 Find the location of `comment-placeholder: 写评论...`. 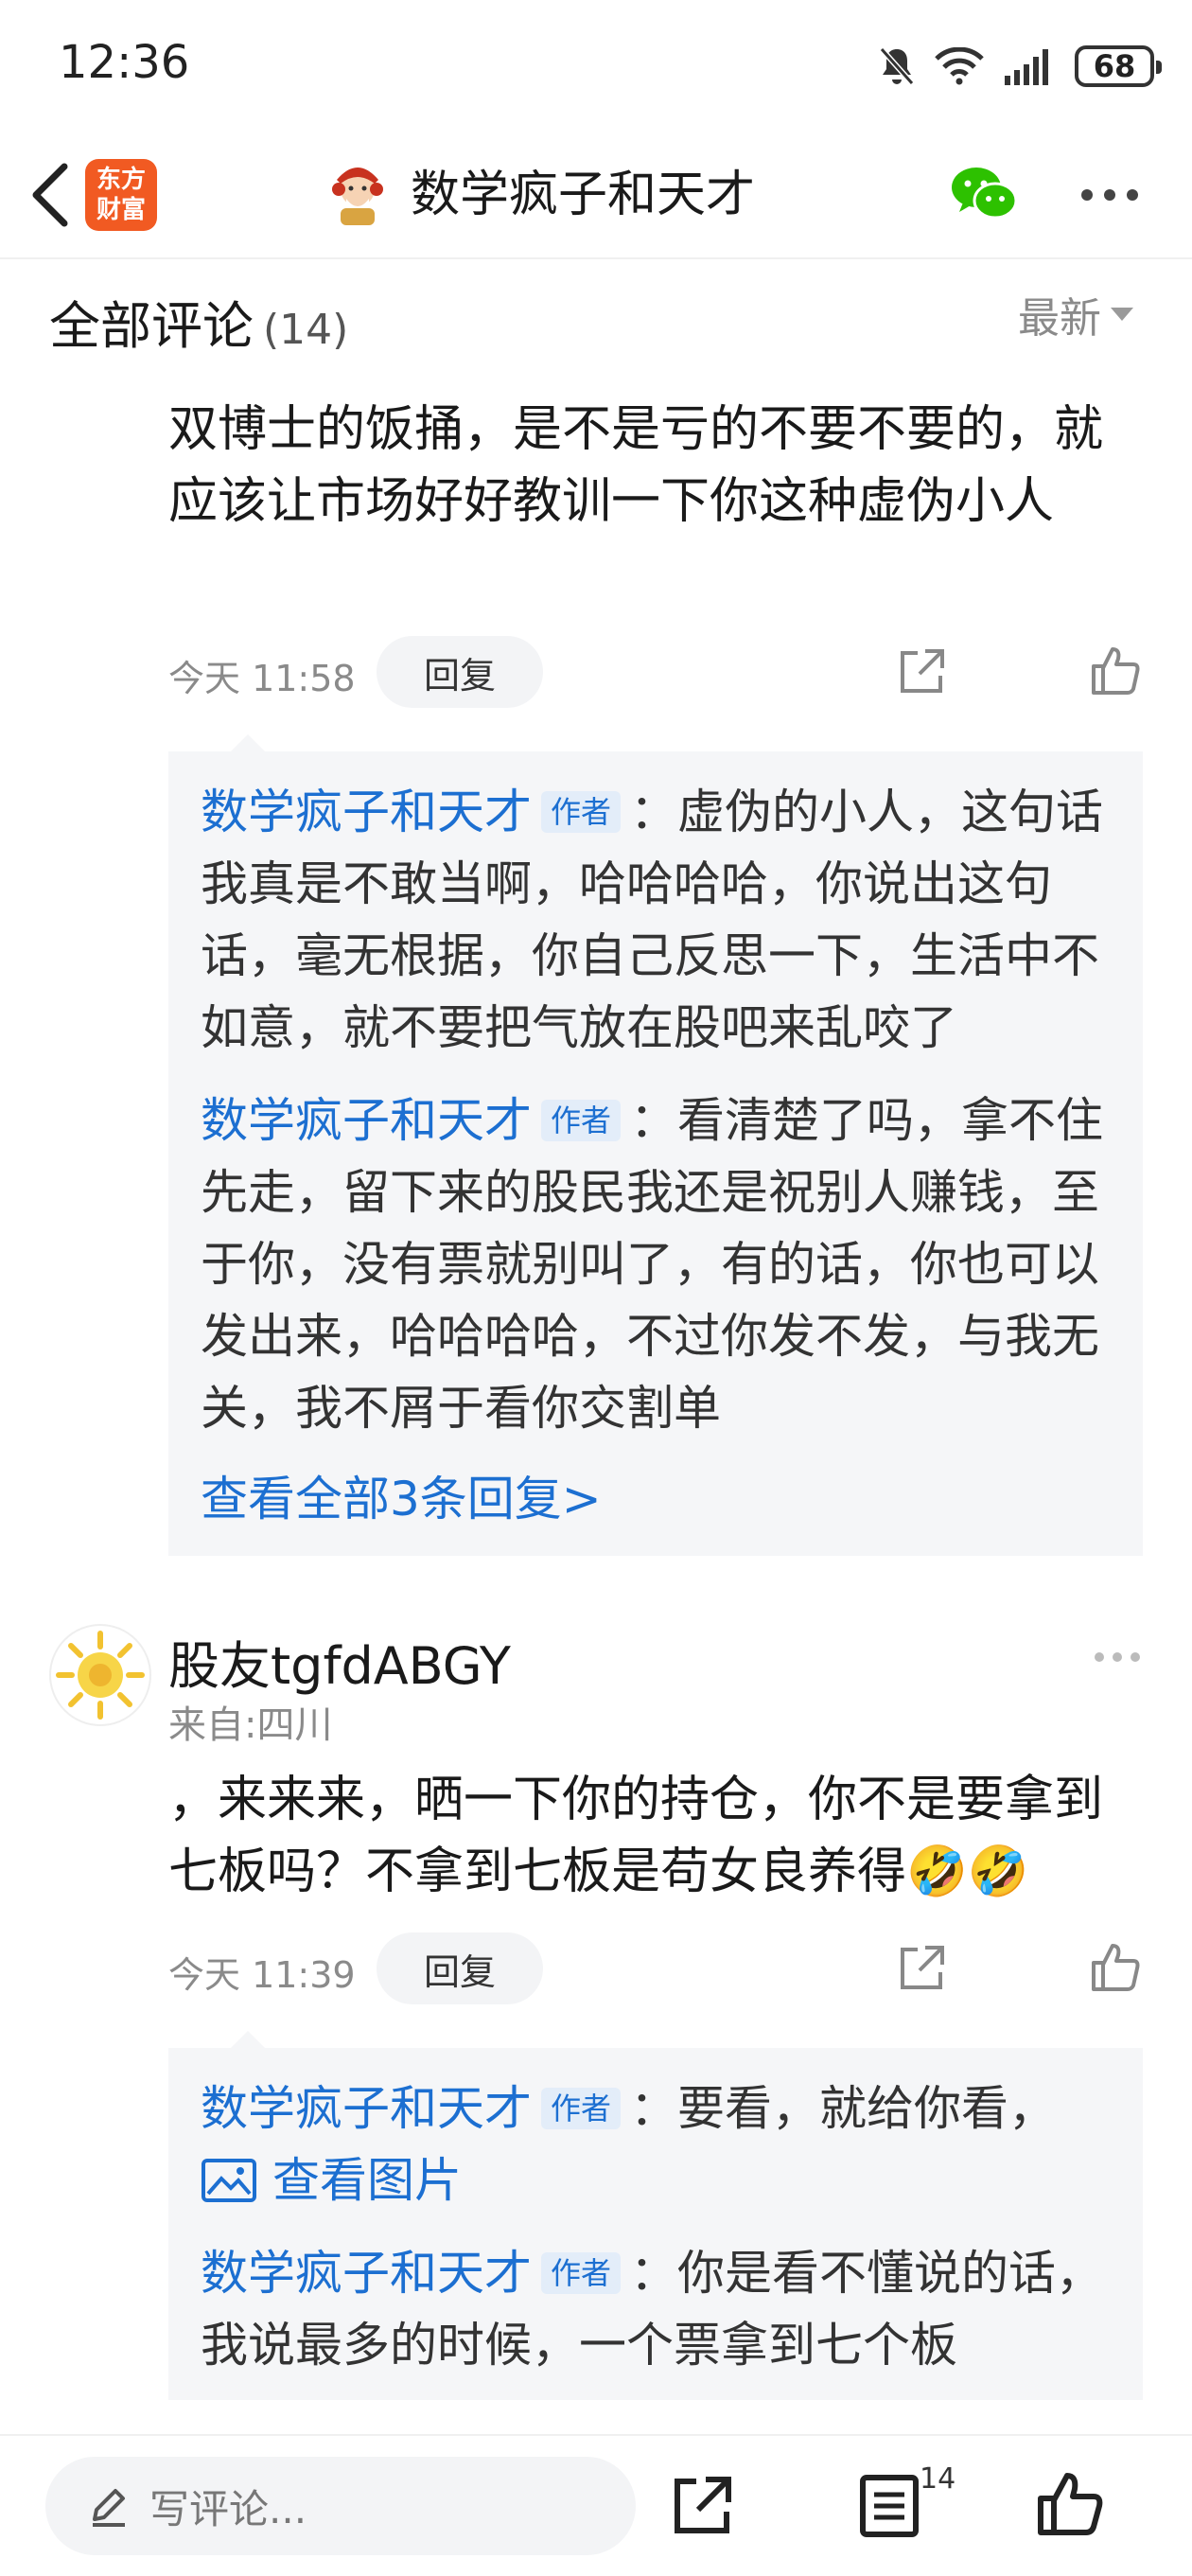

comment-placeholder: 写评论... is located at coordinates (228, 2508).